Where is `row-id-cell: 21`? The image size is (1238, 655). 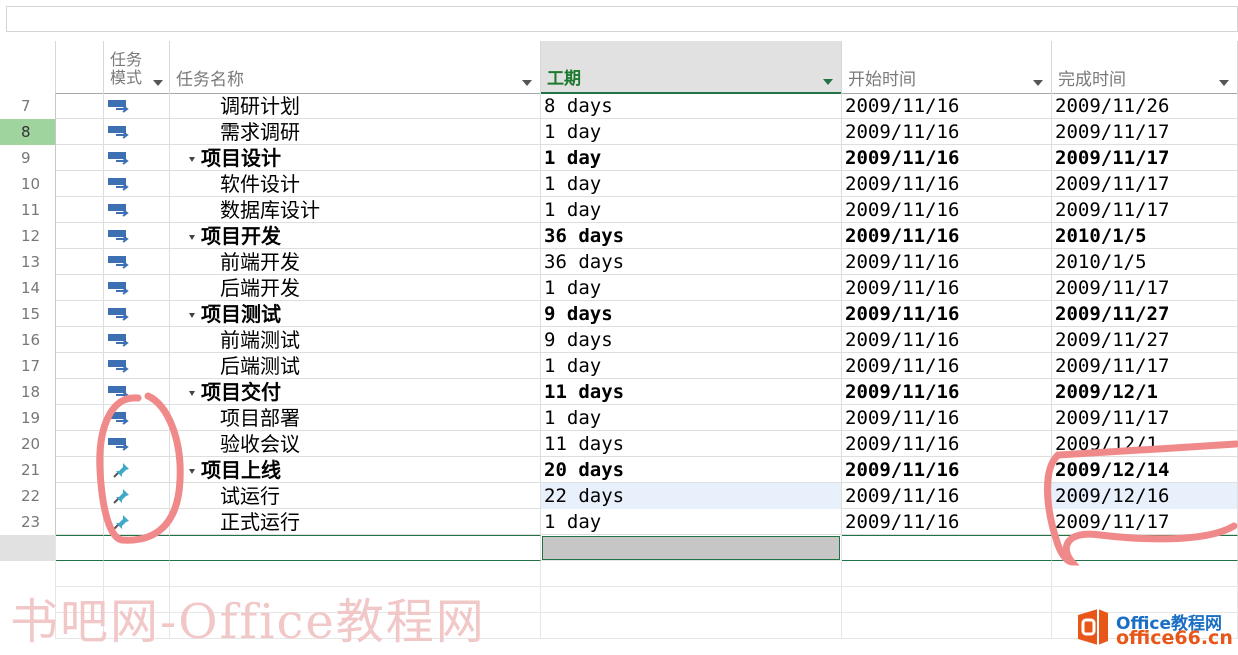
row-id-cell: 21 is located at coordinates (28, 470).